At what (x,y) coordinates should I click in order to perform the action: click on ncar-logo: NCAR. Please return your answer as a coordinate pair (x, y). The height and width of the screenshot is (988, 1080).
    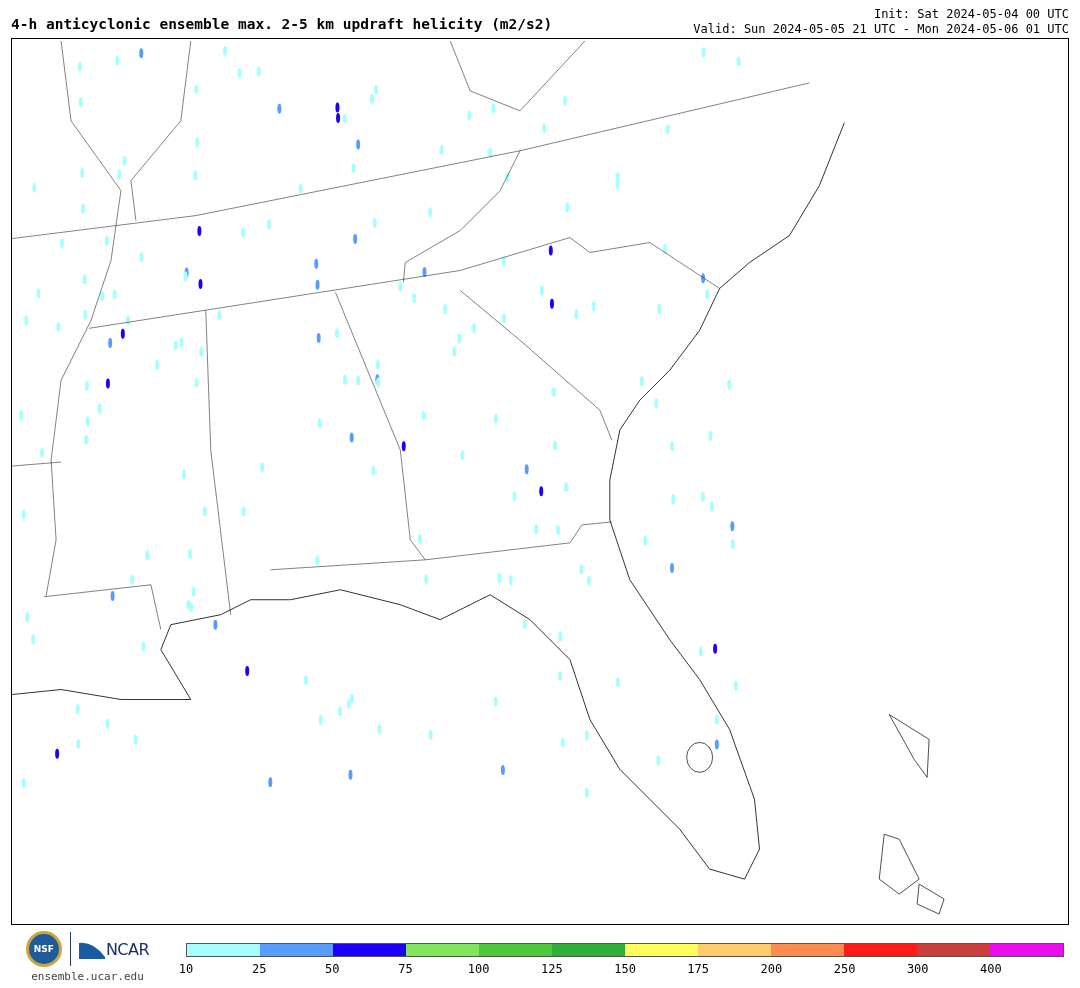
    Looking at the image, I should click on (114, 949).